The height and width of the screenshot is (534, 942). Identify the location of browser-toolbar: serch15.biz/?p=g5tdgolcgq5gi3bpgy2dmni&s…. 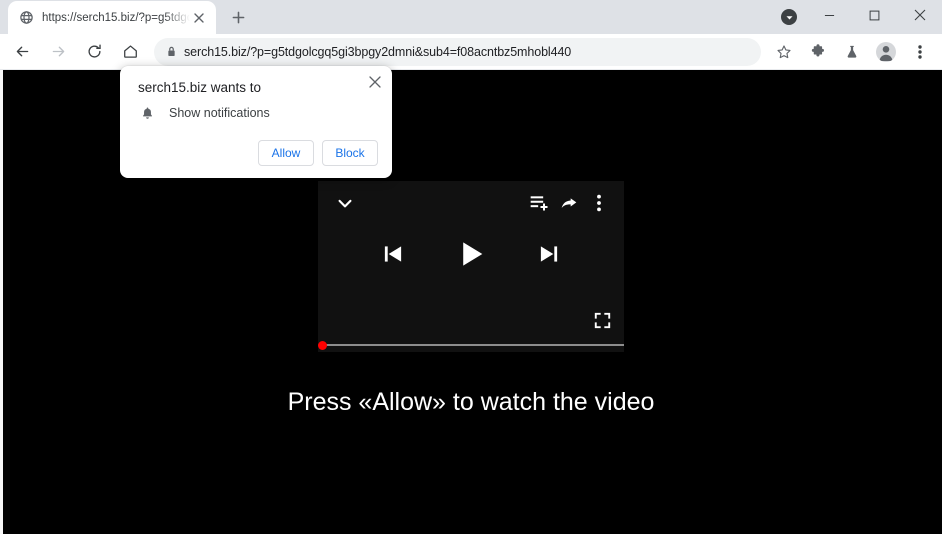
(471, 52).